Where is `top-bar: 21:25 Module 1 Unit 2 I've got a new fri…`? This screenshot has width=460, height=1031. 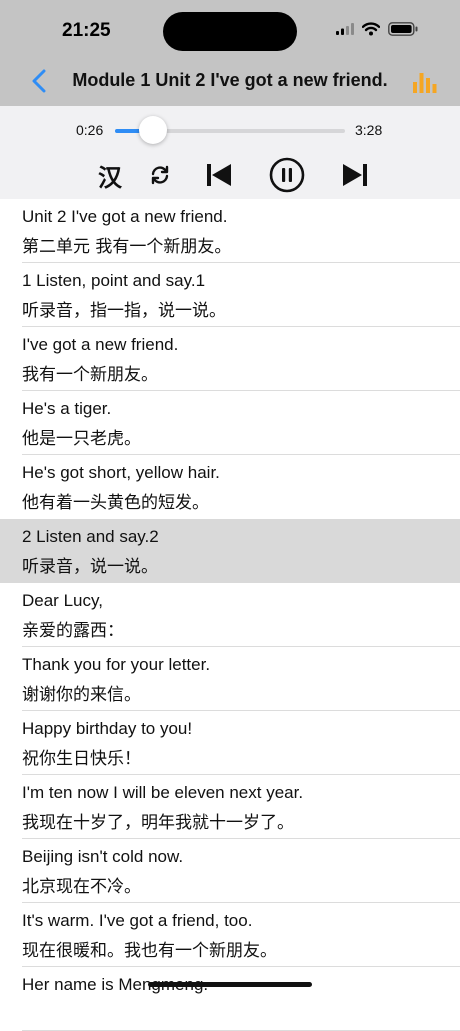 top-bar: 21:25 Module 1 Unit 2 I've got a new fri… is located at coordinates (230, 53).